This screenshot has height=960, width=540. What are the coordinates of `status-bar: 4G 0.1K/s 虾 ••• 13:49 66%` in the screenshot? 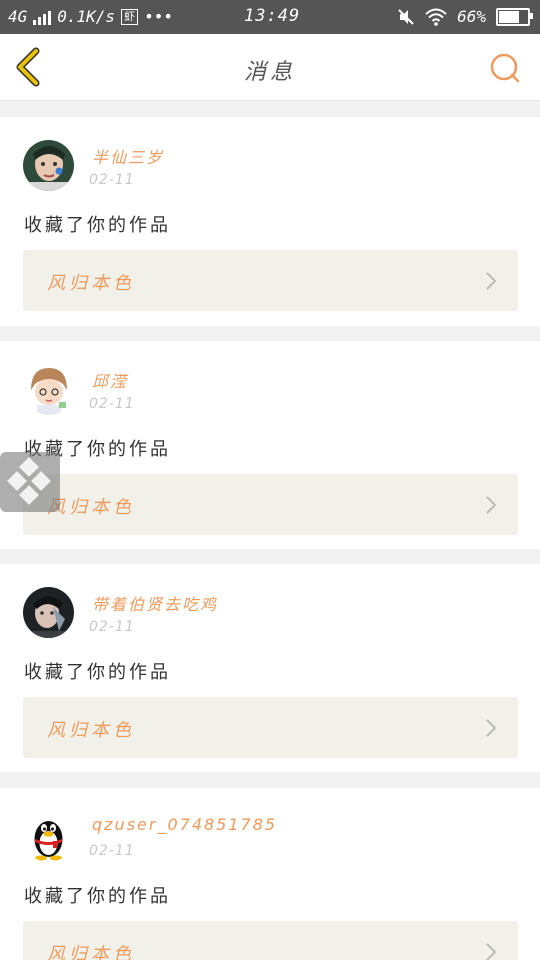 It's located at (270, 17).